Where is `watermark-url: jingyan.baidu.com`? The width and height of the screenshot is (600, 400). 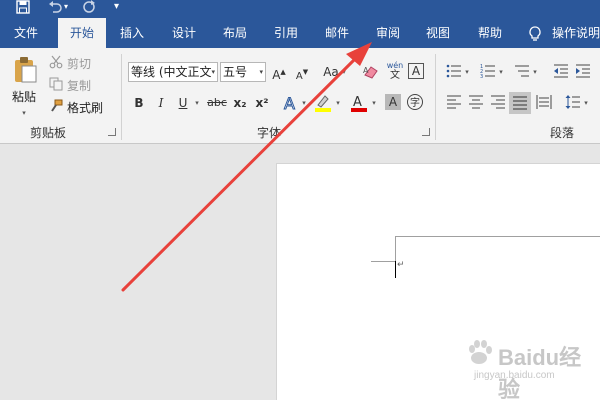 watermark-url: jingyan.baidu.com is located at coordinates (514, 375).